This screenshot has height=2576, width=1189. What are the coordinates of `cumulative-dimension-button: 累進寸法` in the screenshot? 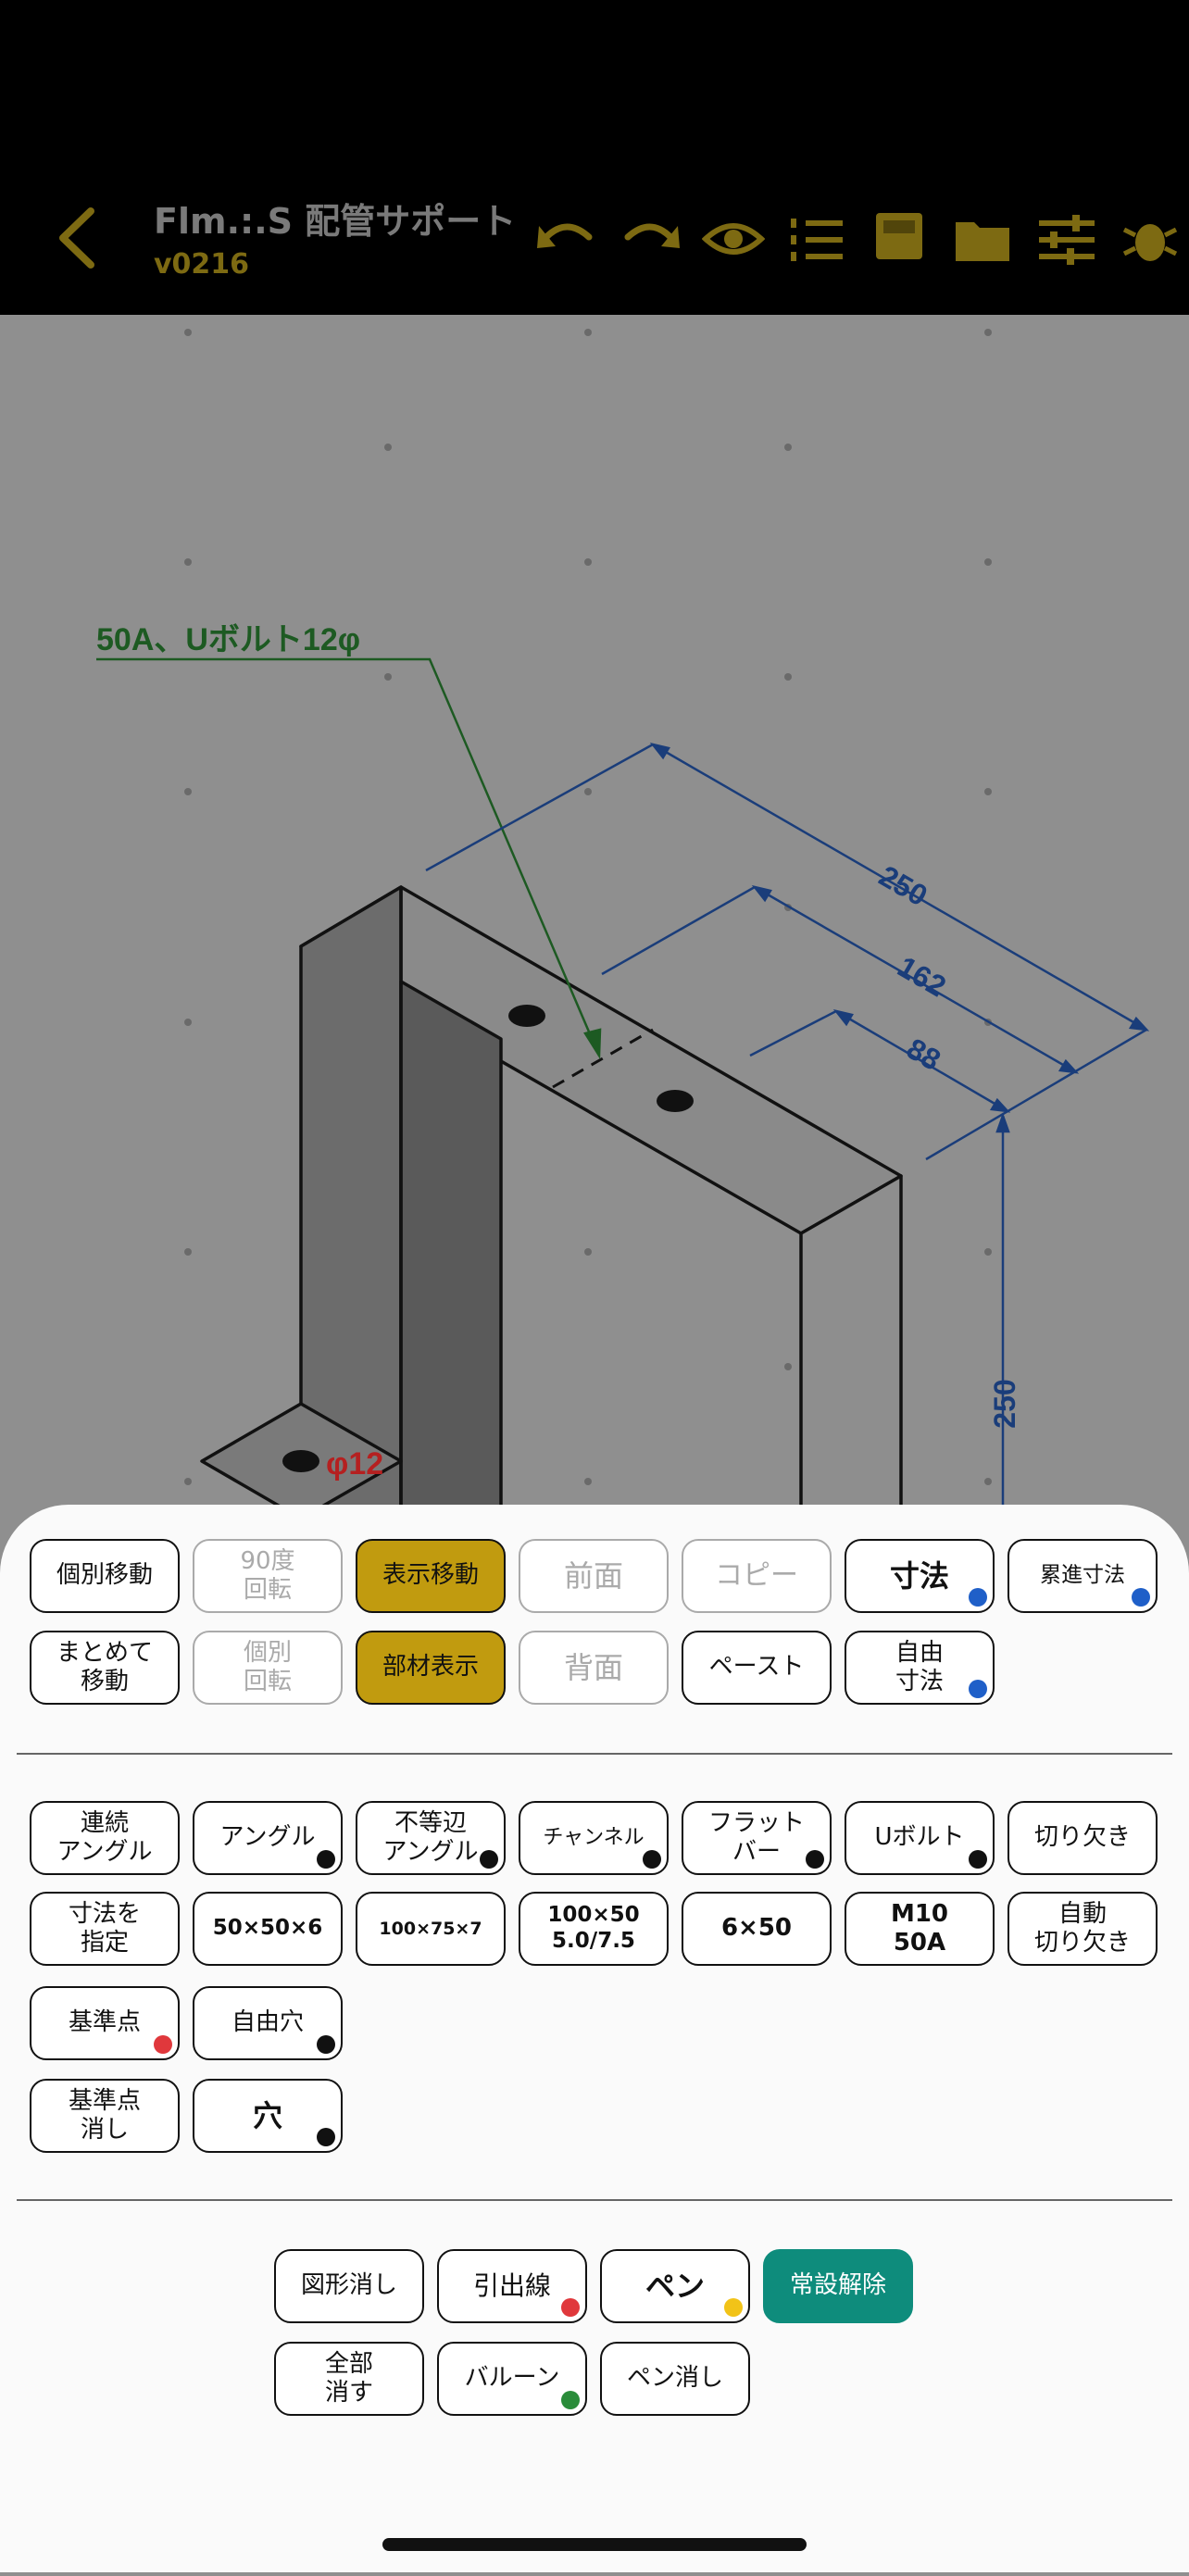 It's located at (1083, 1576).